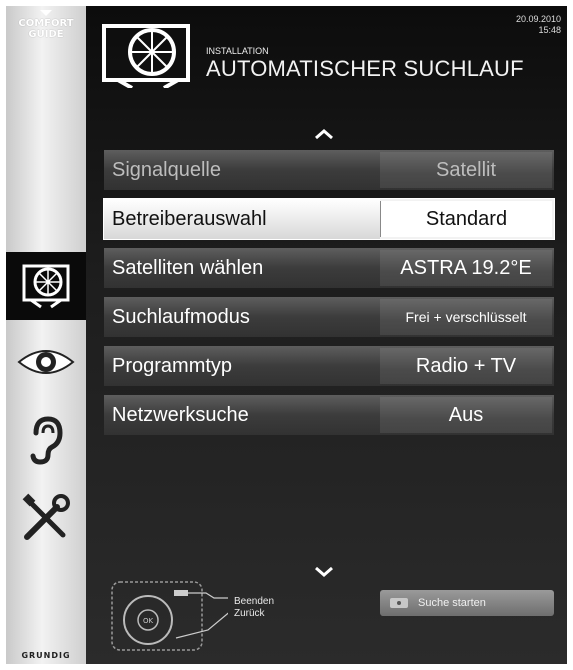 Image resolution: width=573 pixels, height=670 pixels. What do you see at coordinates (466, 268) in the screenshot?
I see `row-value: ASTRA 19.2°E` at bounding box center [466, 268].